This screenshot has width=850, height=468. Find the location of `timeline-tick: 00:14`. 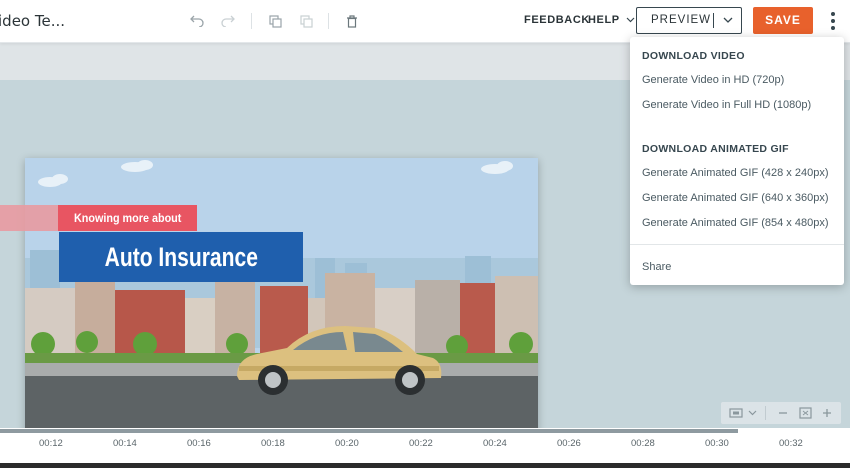

timeline-tick: 00:14 is located at coordinates (125, 443).